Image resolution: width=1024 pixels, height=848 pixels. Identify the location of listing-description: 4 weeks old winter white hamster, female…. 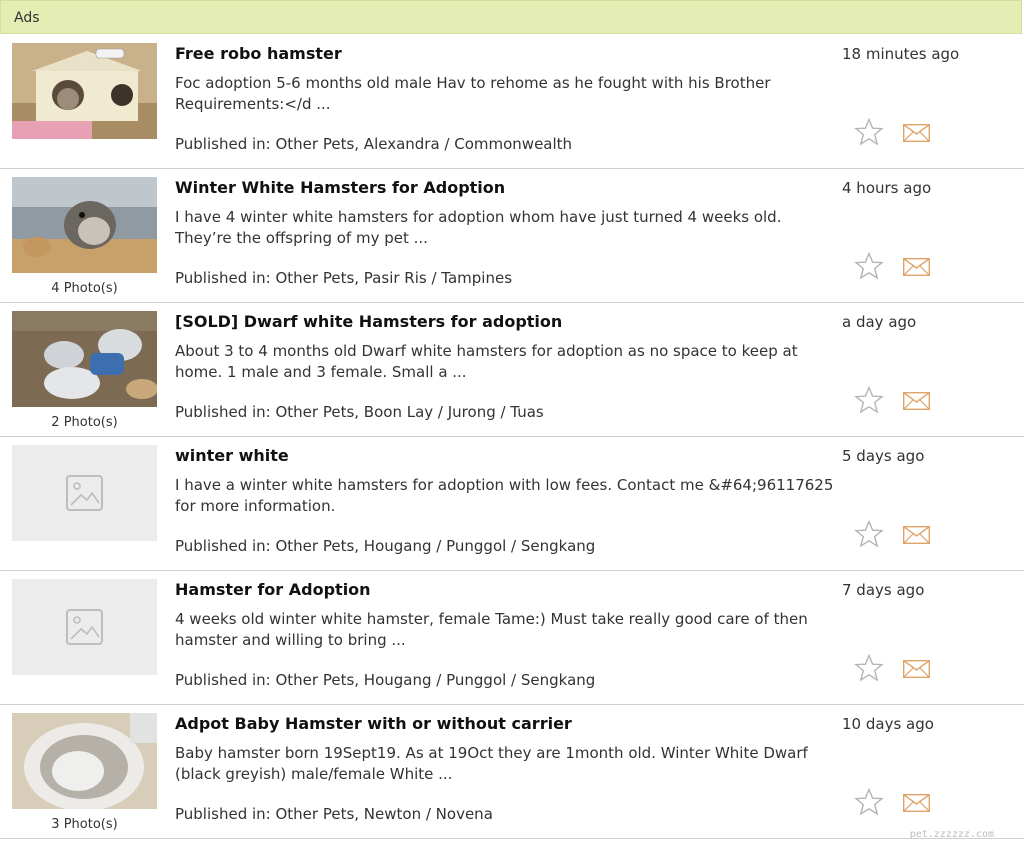
(491, 629).